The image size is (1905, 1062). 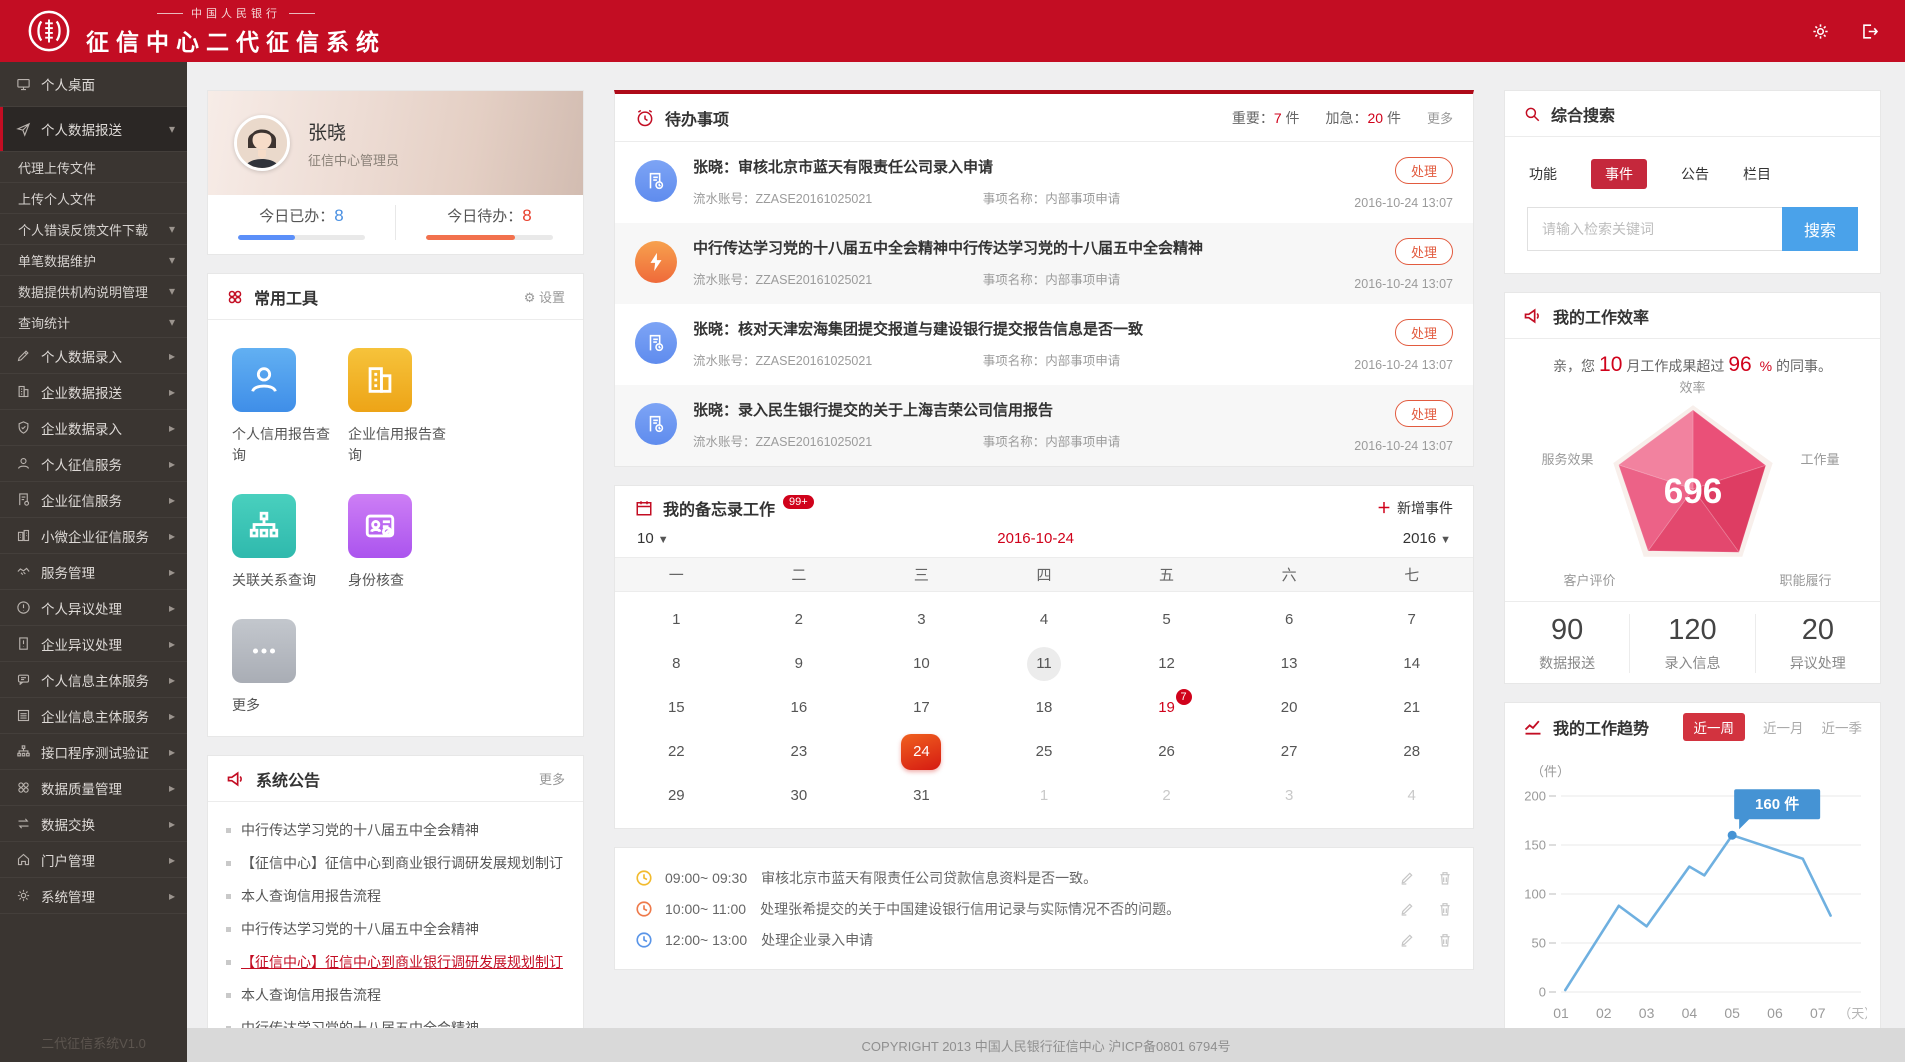 What do you see at coordinates (676, 708) in the screenshot?
I see `calendar-day: 15` at bounding box center [676, 708].